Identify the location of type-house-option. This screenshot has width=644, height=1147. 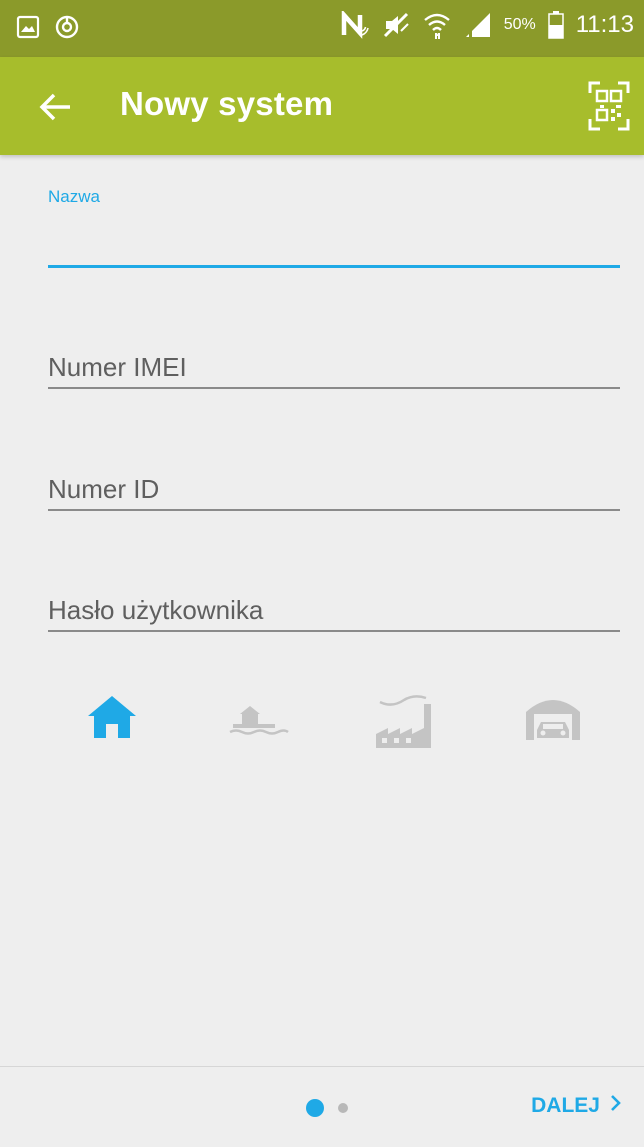
(119, 722).